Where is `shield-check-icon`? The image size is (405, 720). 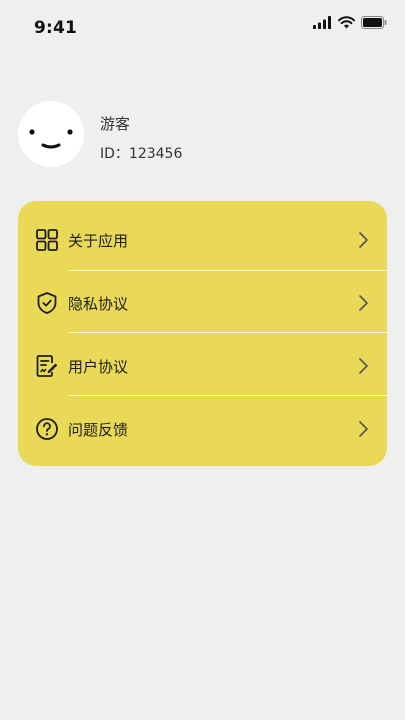 shield-check-icon is located at coordinates (47, 303).